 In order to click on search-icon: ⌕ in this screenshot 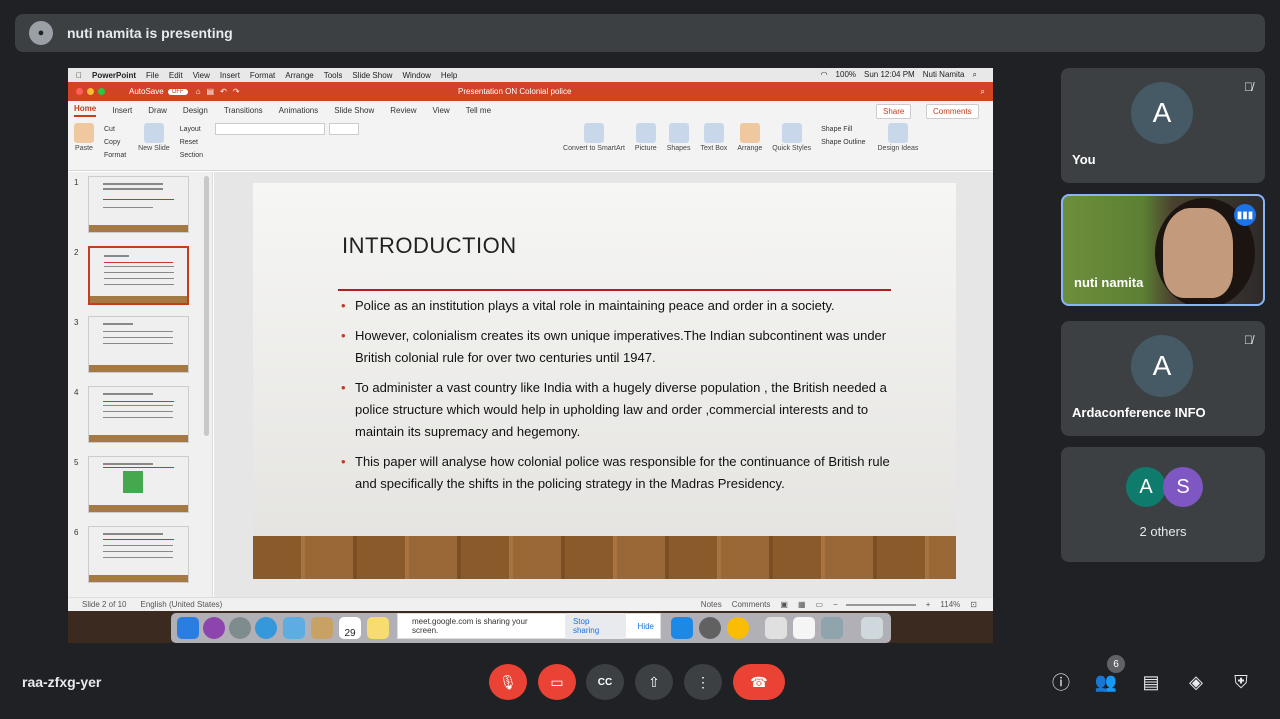, I will do `click(983, 92)`.